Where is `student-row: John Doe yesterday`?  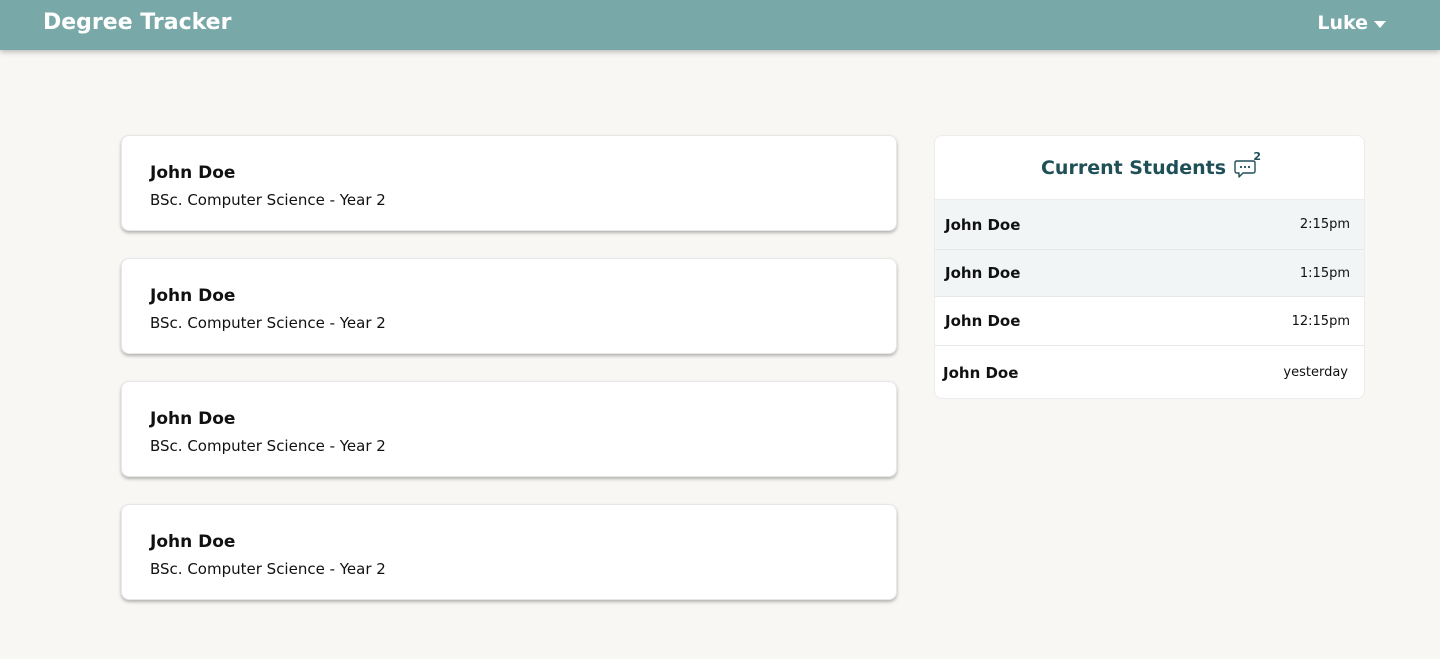 student-row: John Doe yesterday is located at coordinates (1149, 372).